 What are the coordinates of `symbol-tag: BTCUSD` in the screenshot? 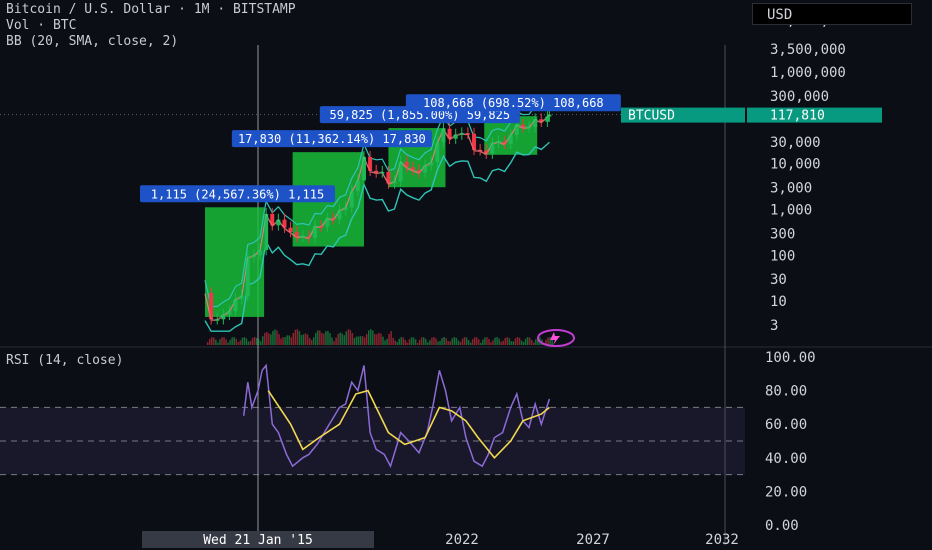 It's located at (651, 116).